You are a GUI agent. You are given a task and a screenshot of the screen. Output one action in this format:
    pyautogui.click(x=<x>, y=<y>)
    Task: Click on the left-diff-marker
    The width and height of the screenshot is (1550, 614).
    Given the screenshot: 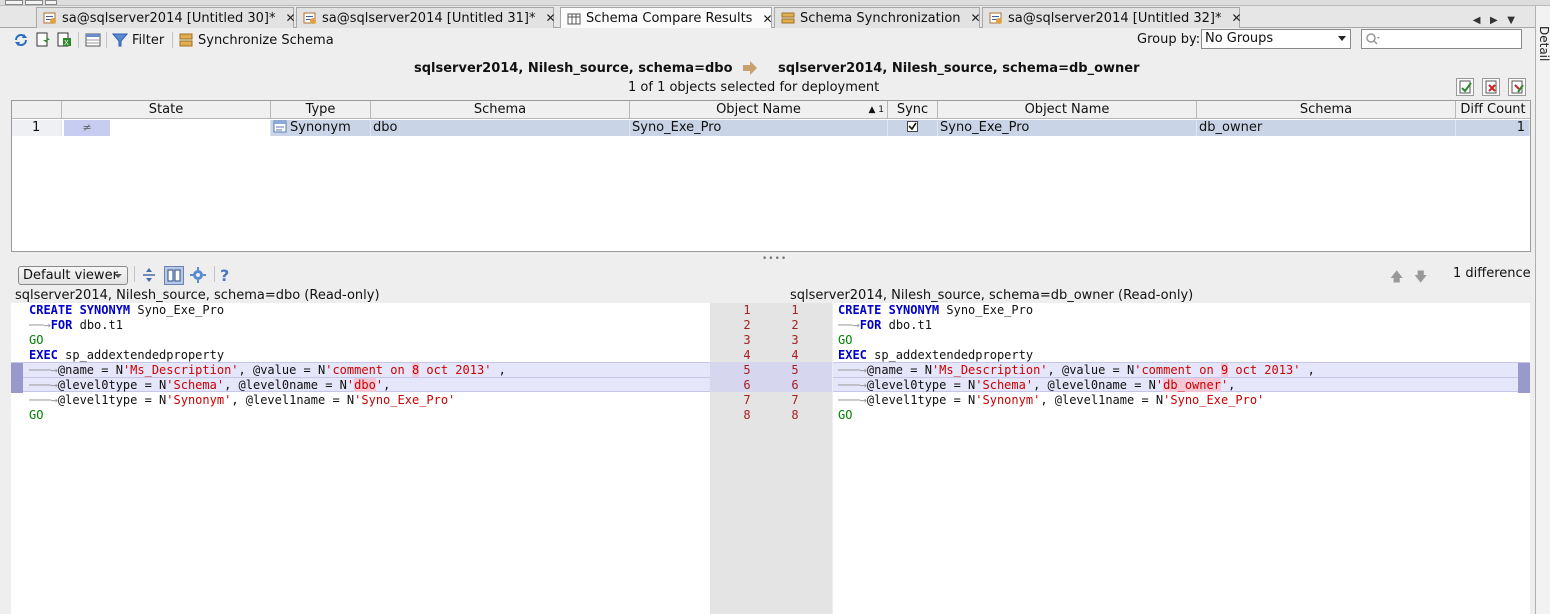 What is the action you would take?
    pyautogui.click(x=17, y=378)
    